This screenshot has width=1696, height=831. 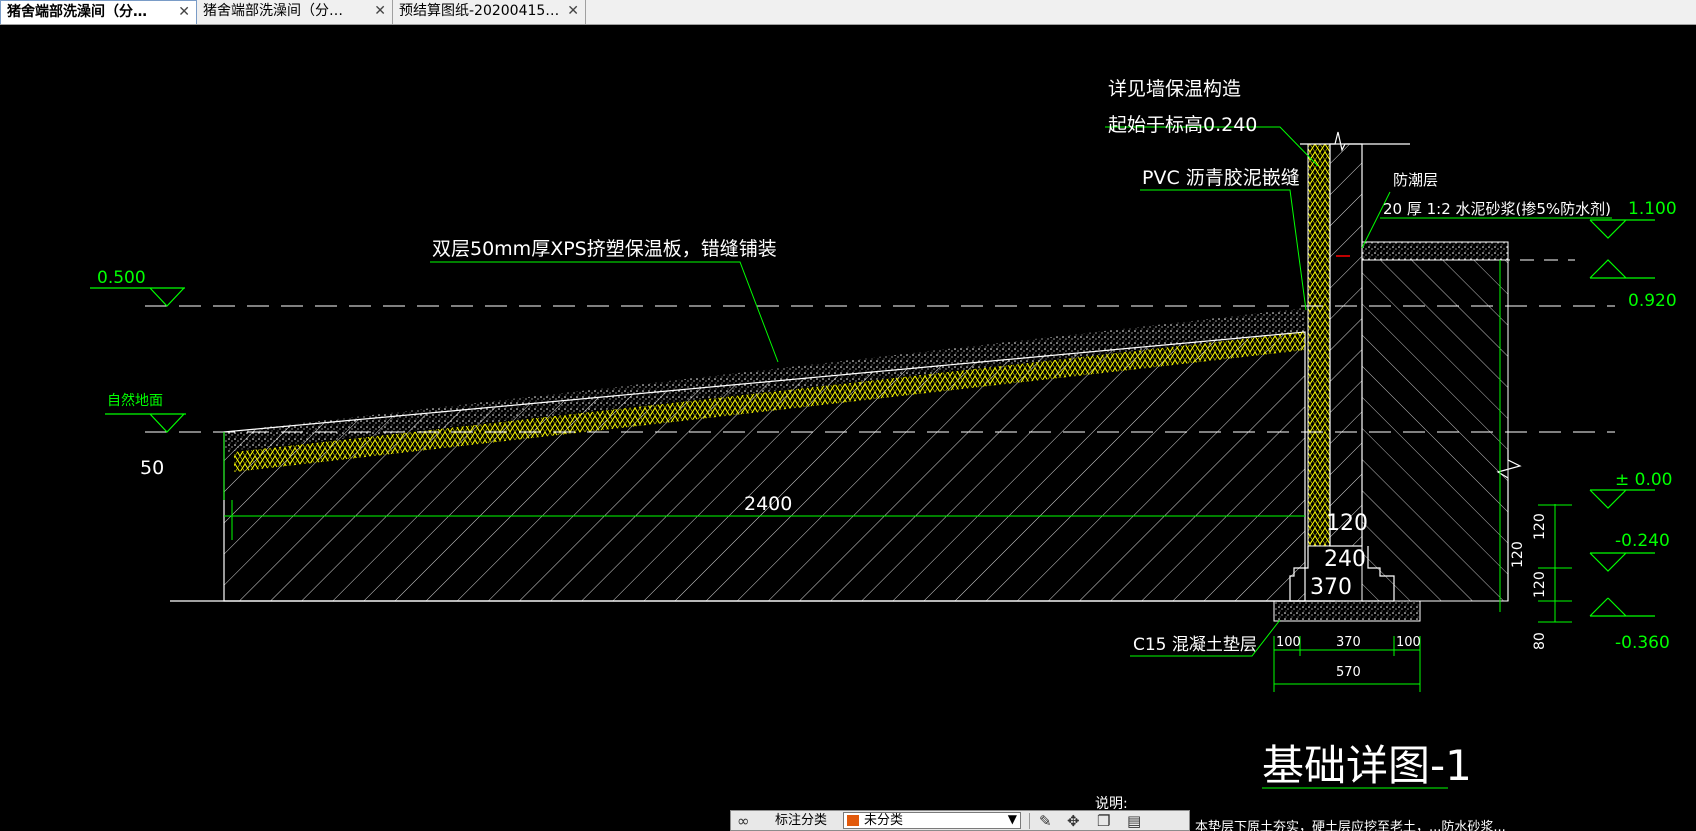 I want to click on chevron-down-icon: ▼, so click(x=1012, y=819).